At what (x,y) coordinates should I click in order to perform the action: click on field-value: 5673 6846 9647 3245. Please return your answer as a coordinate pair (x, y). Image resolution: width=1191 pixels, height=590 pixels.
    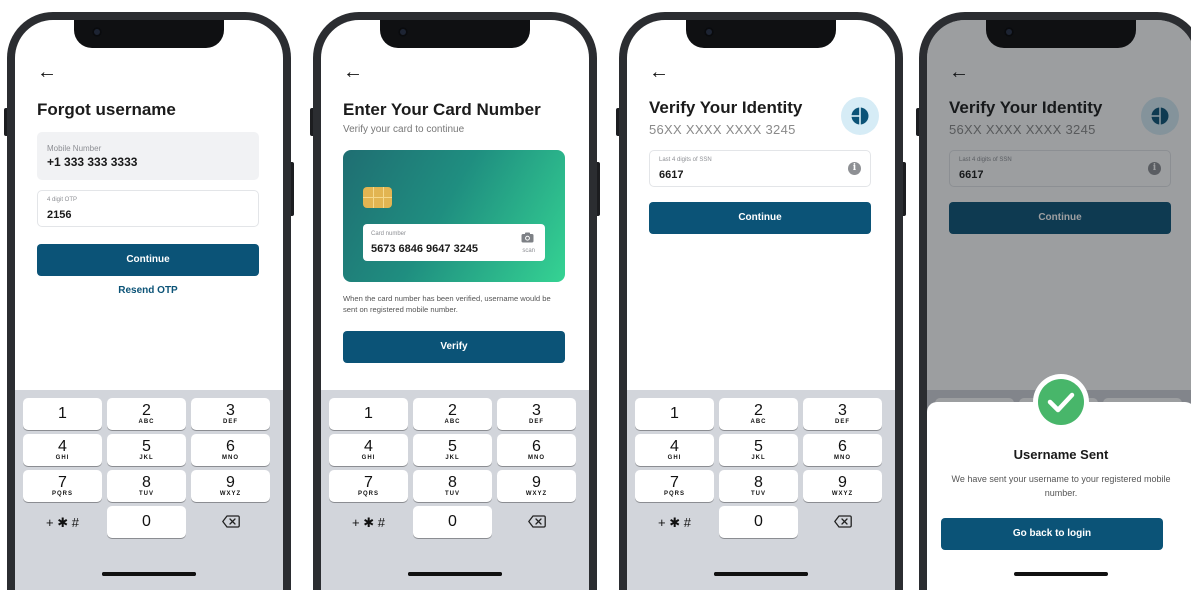
    Looking at the image, I should click on (425, 249).